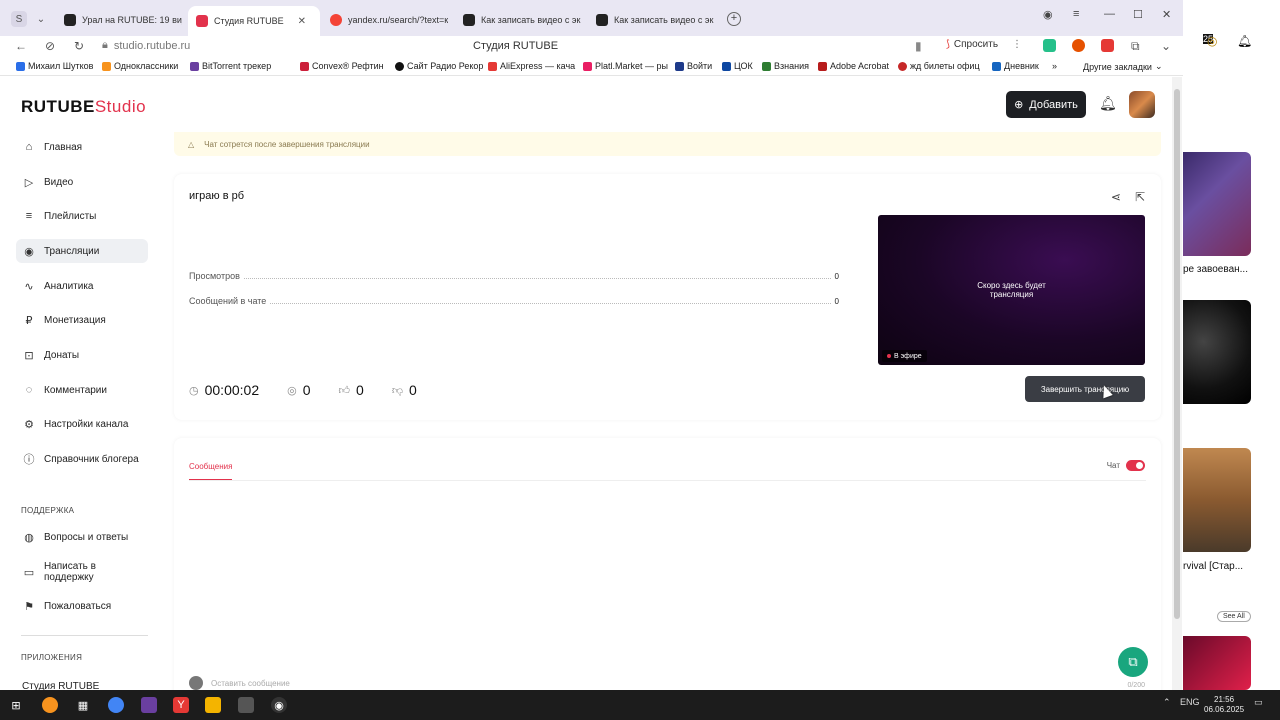  Describe the element at coordinates (20, 66) in the screenshot. I see `vk-icon` at that location.